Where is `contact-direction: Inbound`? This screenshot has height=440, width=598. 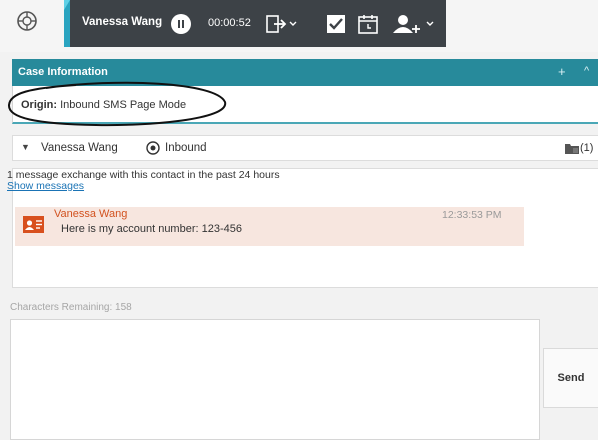 contact-direction: Inbound is located at coordinates (186, 148).